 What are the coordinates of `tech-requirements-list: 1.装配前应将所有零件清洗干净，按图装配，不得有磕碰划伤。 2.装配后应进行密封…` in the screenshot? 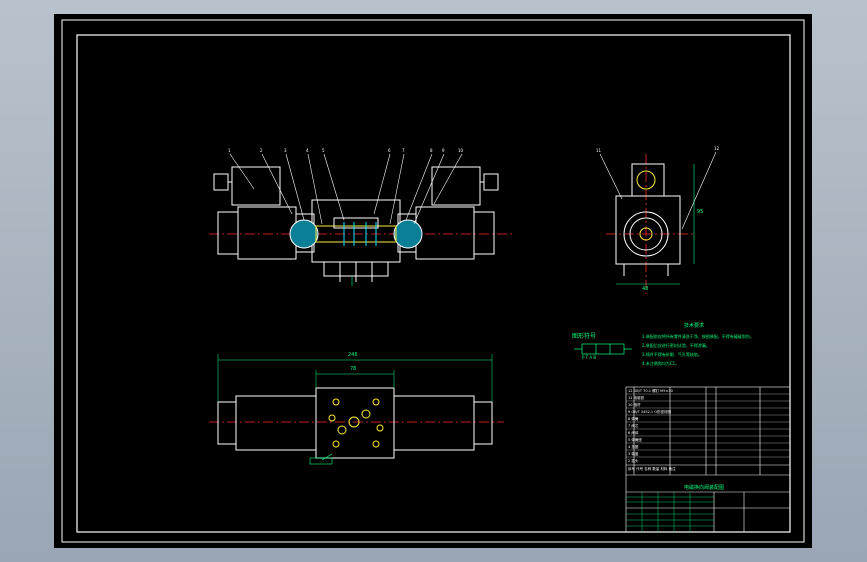 It's located at (712, 350).